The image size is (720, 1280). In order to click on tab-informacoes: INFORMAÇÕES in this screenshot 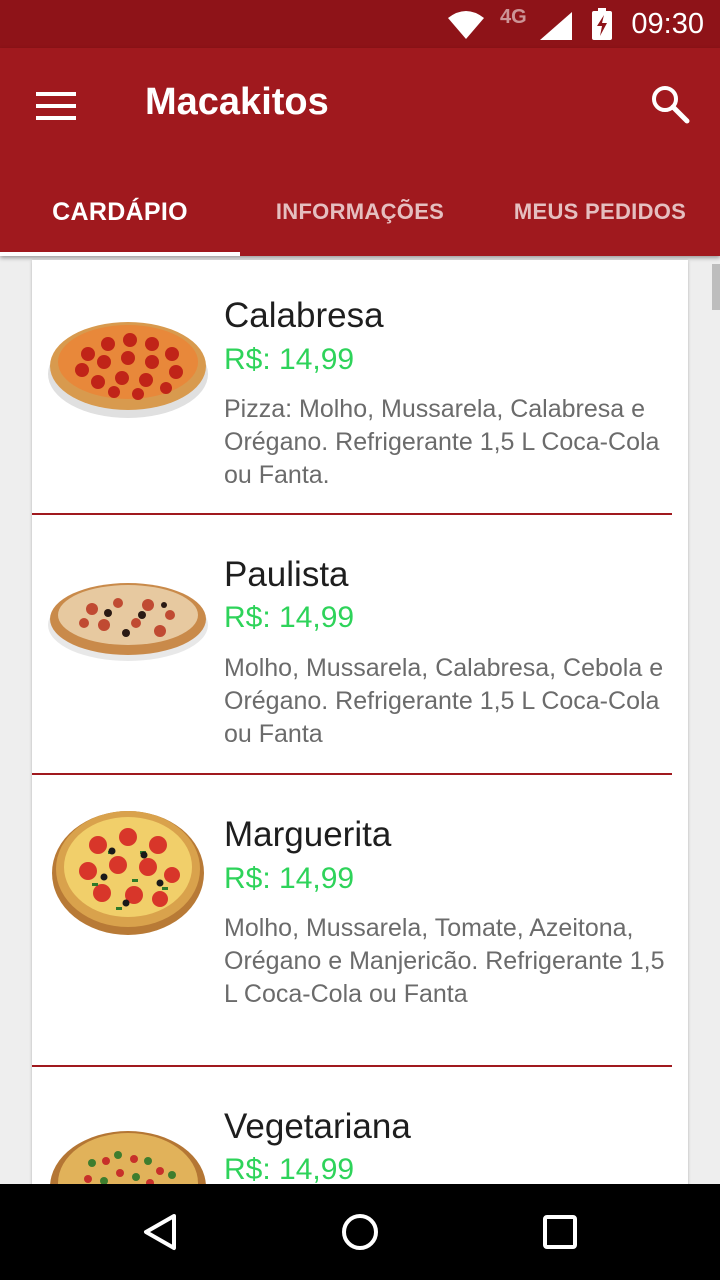, I will do `click(360, 212)`.